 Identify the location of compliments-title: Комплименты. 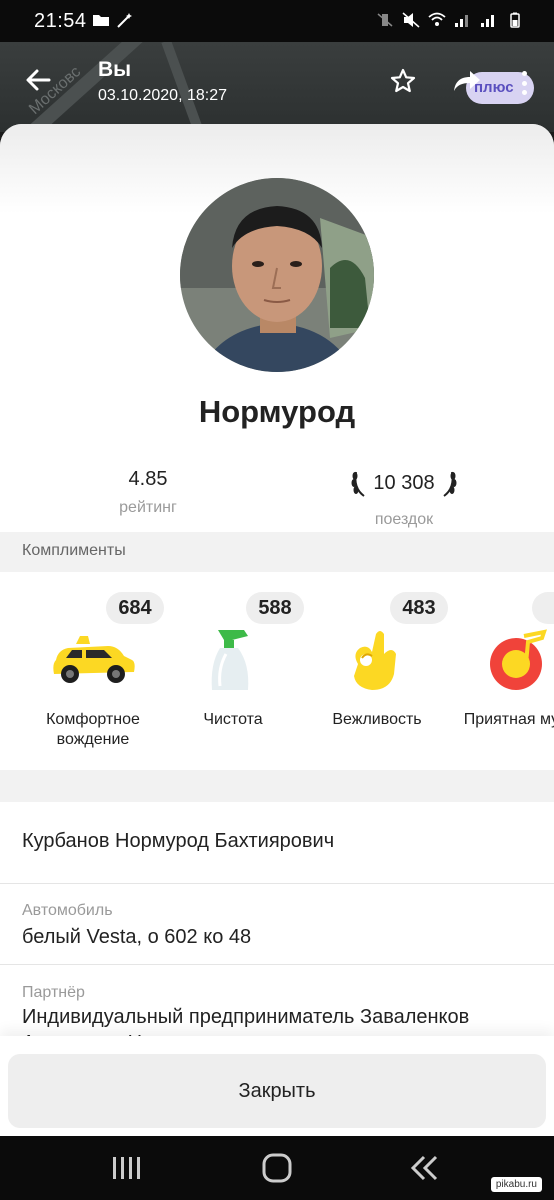
(74, 550).